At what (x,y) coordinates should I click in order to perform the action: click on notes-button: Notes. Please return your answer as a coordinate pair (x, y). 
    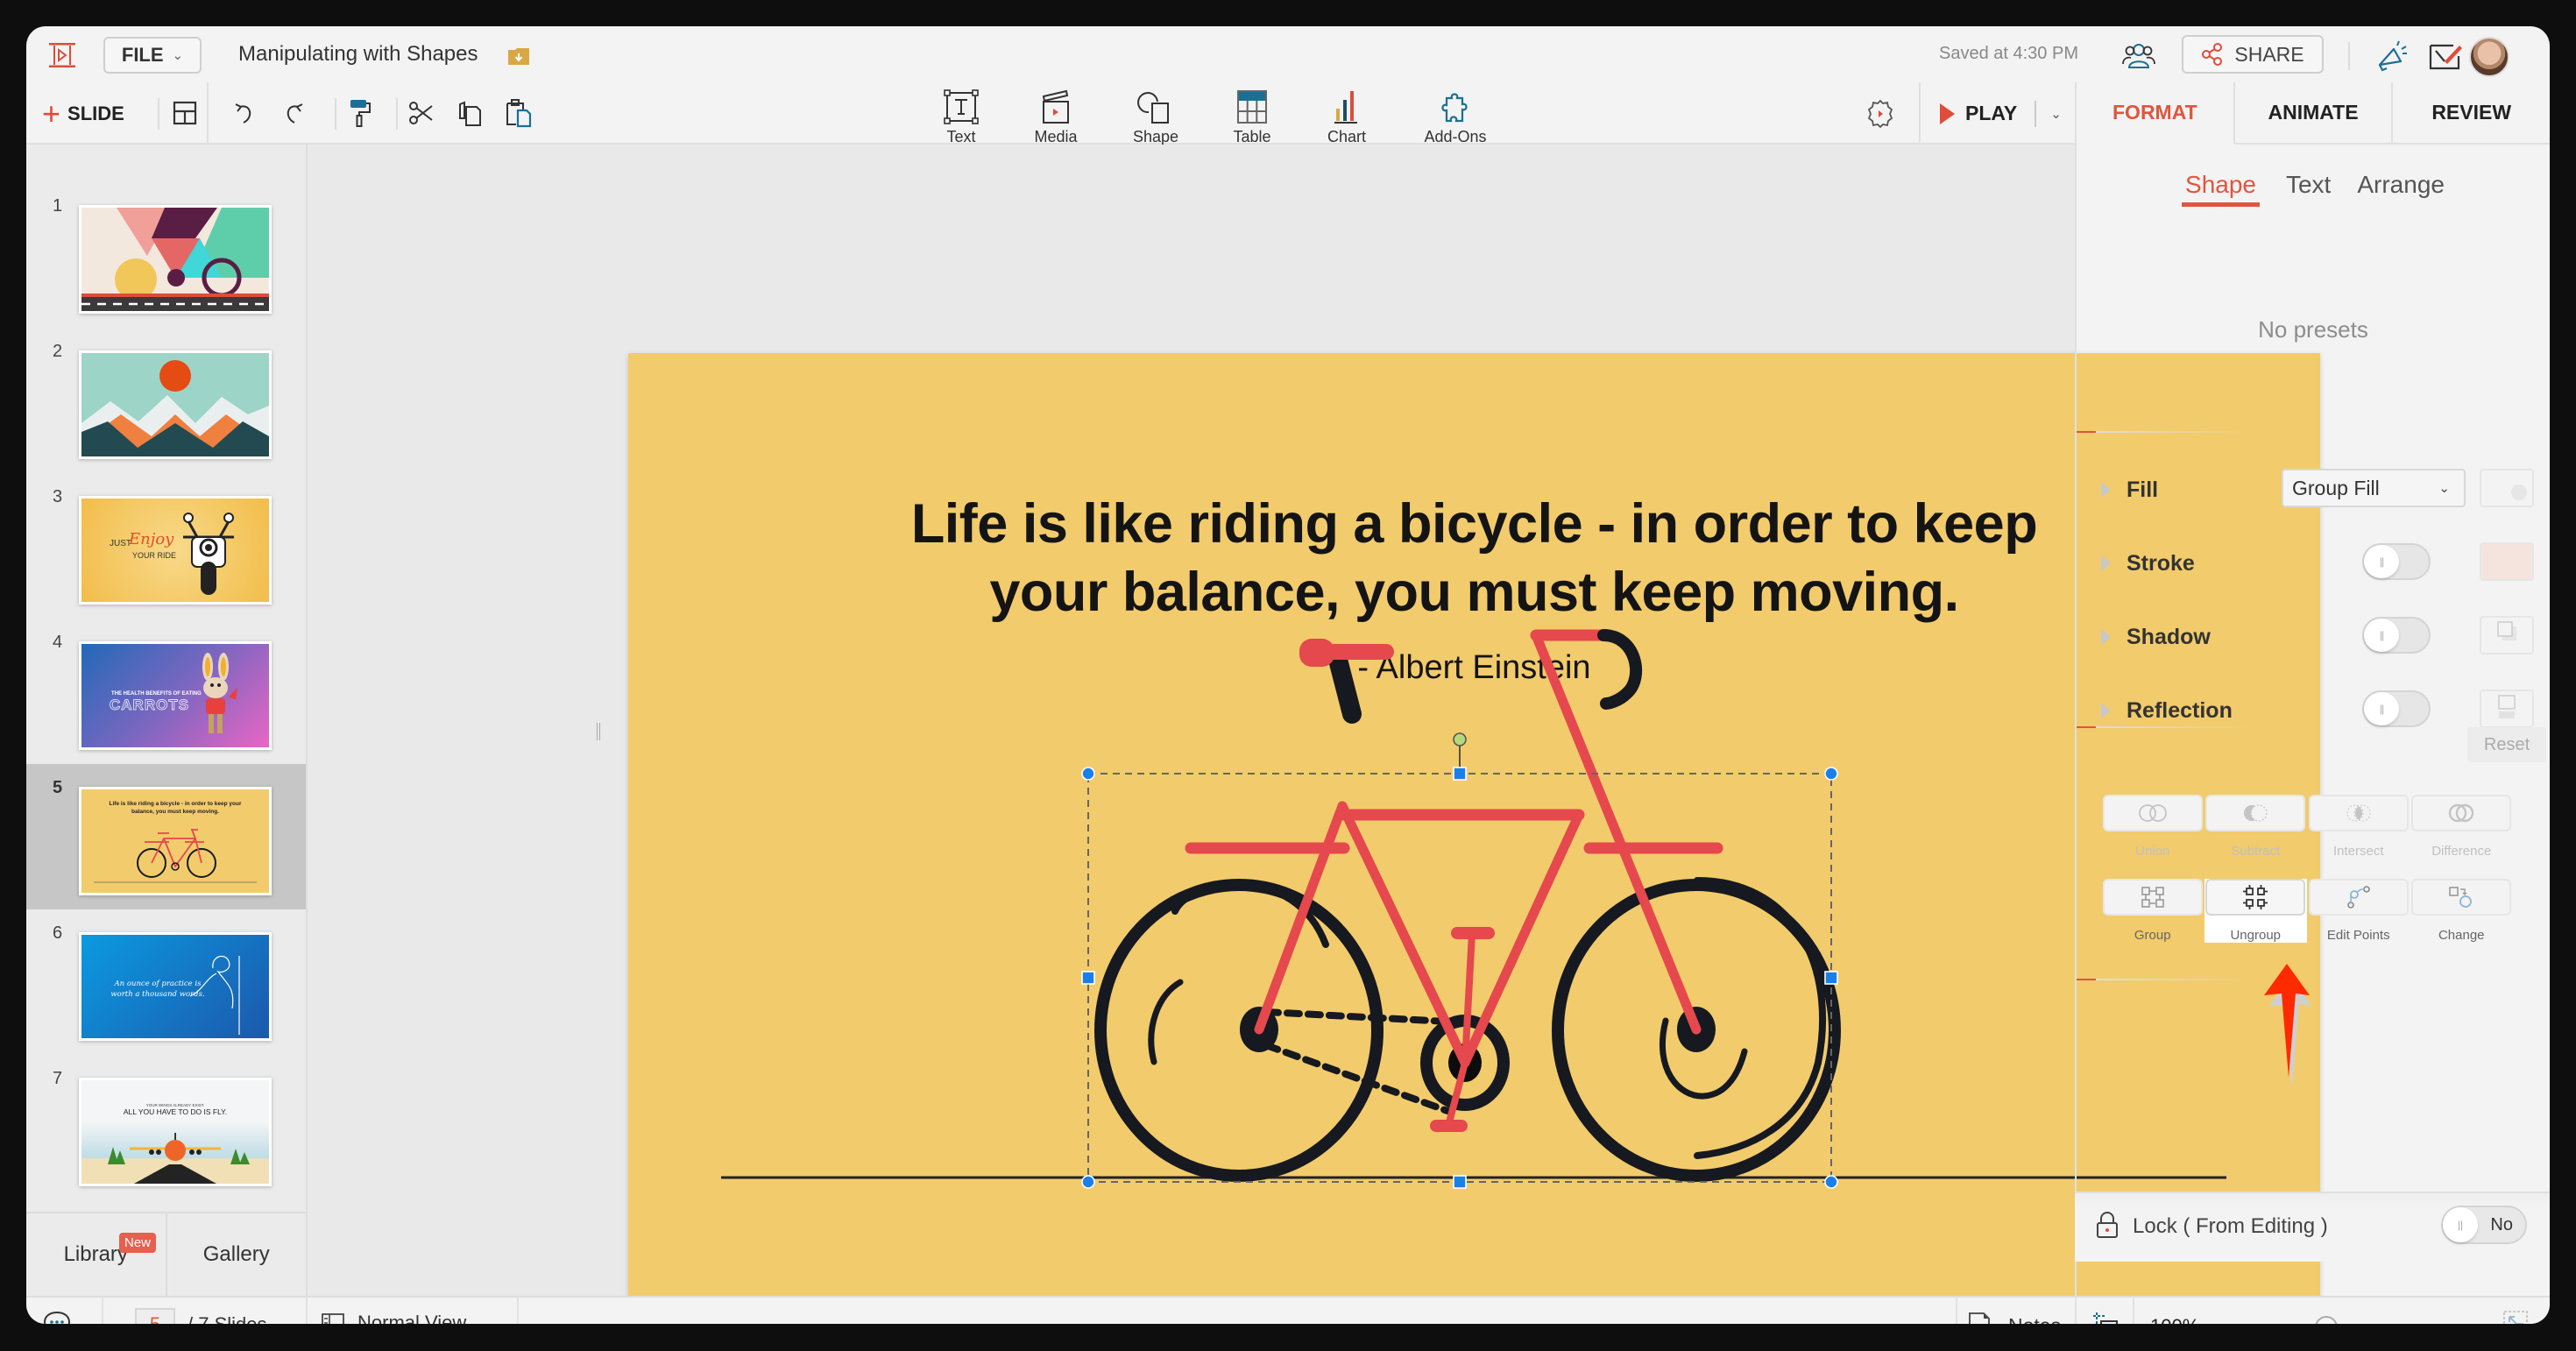
    Looking at the image, I should click on (2014, 1318).